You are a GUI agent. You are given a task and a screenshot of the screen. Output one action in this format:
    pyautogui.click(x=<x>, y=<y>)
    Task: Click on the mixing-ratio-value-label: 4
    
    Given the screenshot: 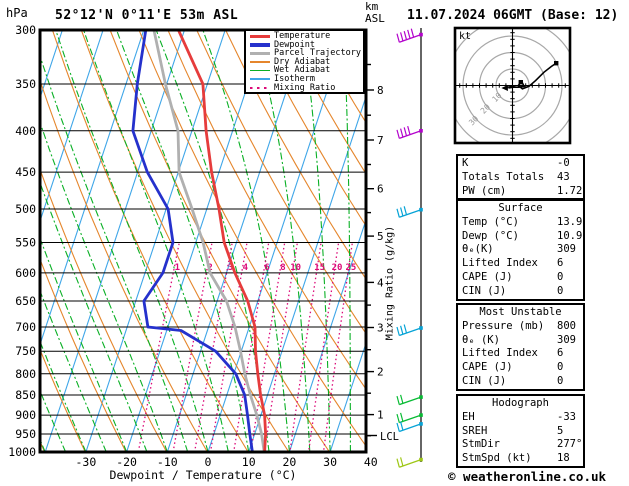 What is the action you would take?
    pyautogui.click(x=246, y=268)
    